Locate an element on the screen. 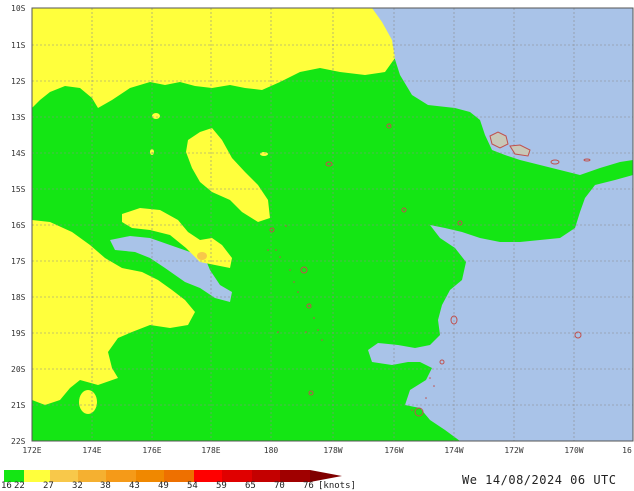 This screenshot has width=634, height=491. lat-label: 16S is located at coordinates (18, 225).